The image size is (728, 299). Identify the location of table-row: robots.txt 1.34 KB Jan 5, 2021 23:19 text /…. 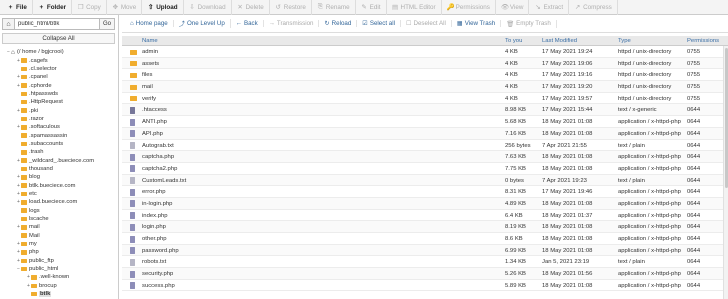
(425, 262).